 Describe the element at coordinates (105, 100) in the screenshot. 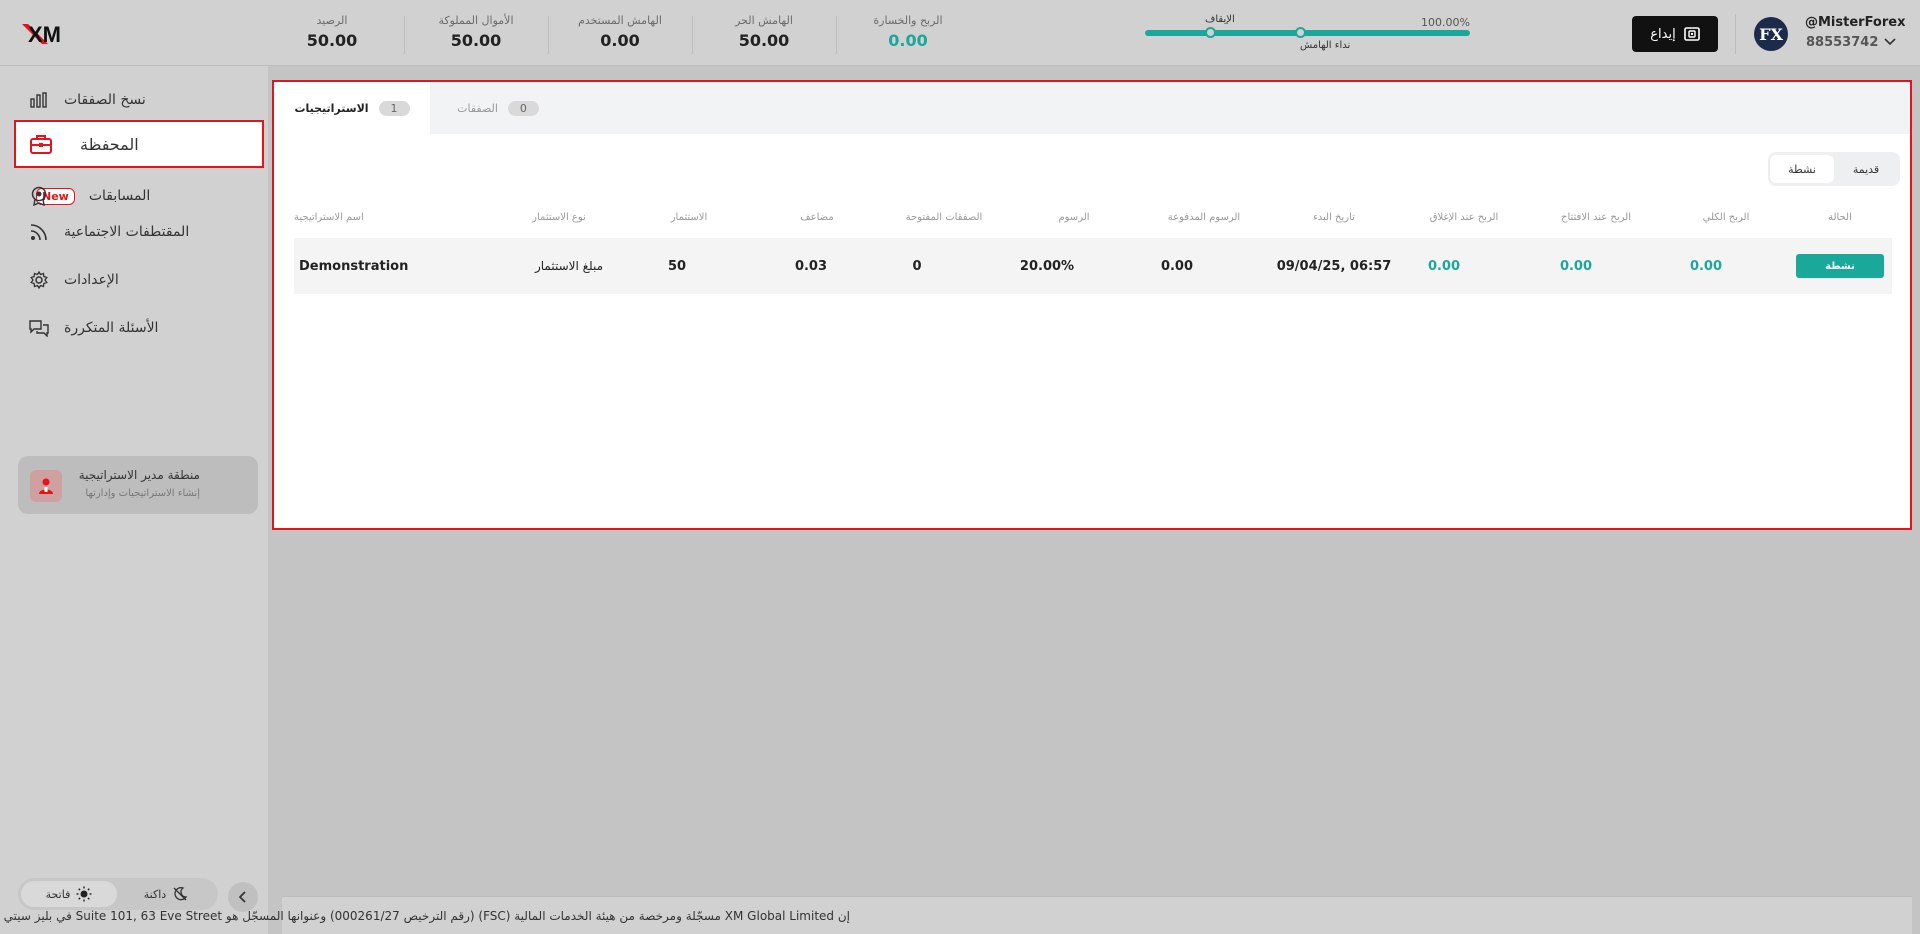

I see `sidebar-item-label: نسخ الصفقات` at that location.